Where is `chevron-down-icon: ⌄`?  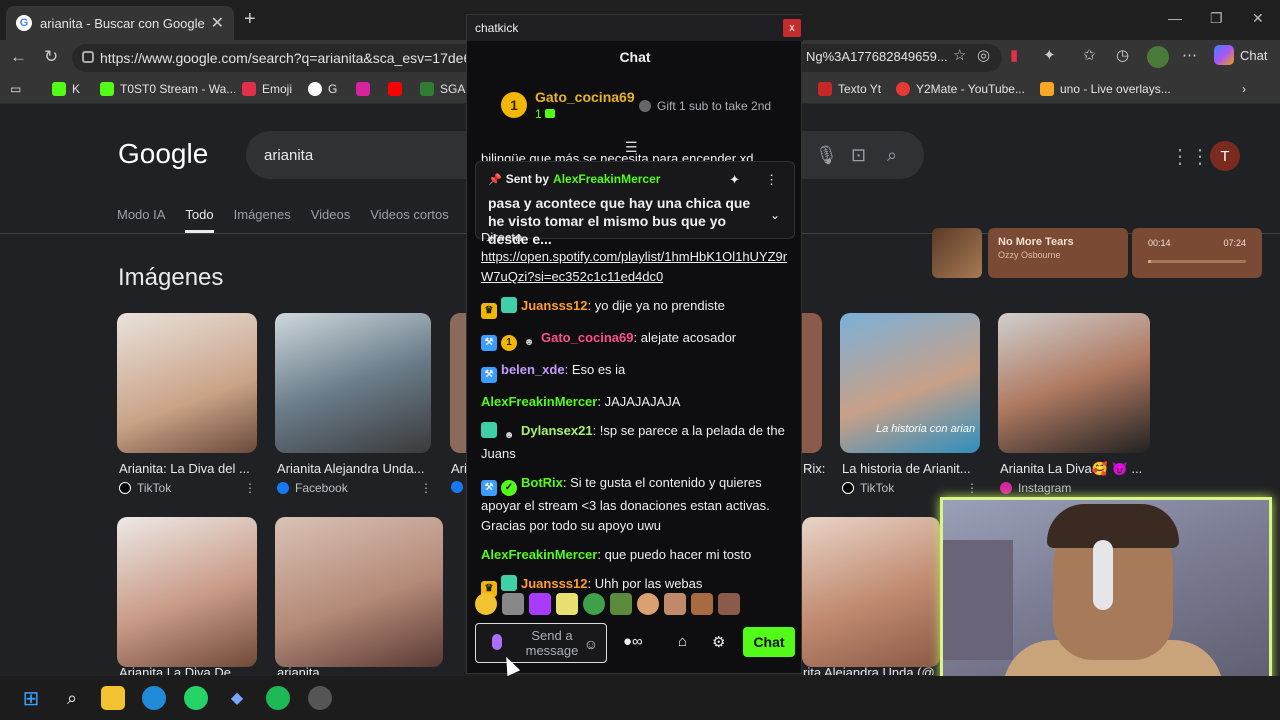 chevron-down-icon: ⌄ is located at coordinates (775, 215).